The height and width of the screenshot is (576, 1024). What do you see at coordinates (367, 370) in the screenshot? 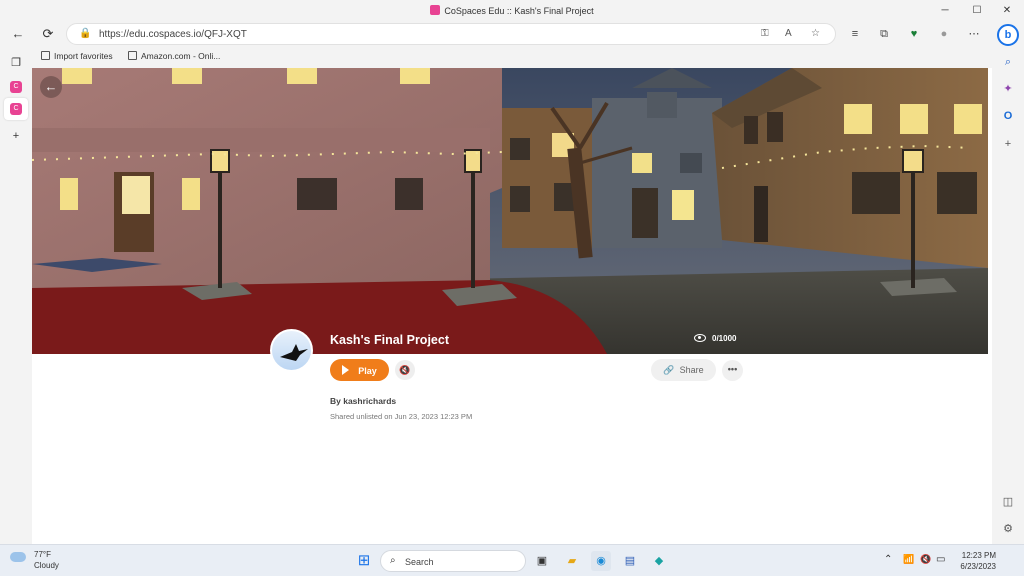
I see `play-label: Play` at bounding box center [367, 370].